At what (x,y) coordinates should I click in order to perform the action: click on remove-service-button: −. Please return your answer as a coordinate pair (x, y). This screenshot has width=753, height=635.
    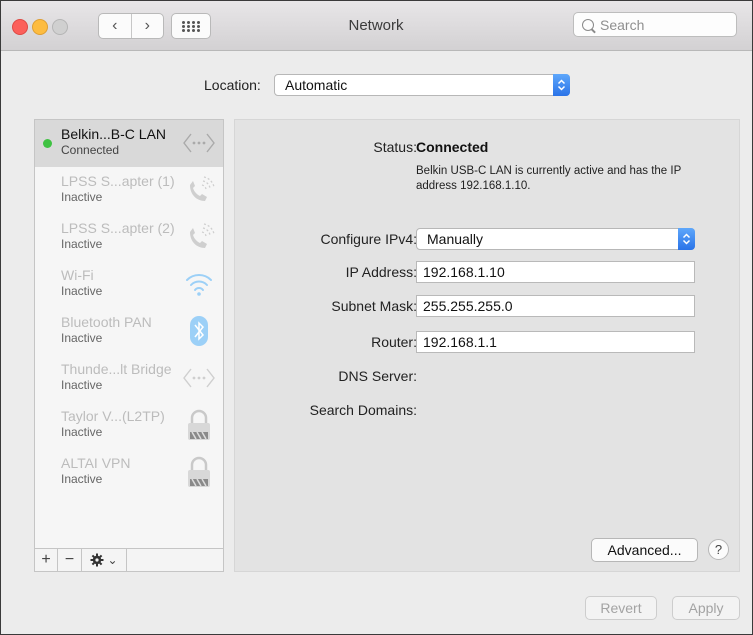
    Looking at the image, I should click on (70, 560).